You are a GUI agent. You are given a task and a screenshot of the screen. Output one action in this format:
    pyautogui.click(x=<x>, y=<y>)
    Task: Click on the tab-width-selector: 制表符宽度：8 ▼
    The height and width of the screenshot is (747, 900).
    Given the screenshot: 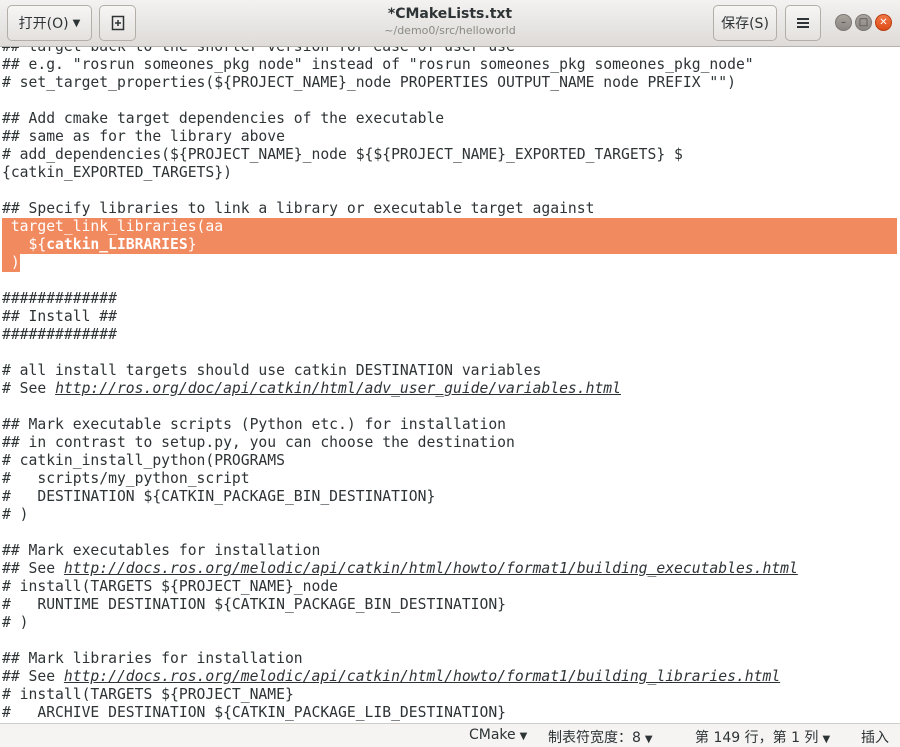 What is the action you would take?
    pyautogui.click(x=600, y=737)
    